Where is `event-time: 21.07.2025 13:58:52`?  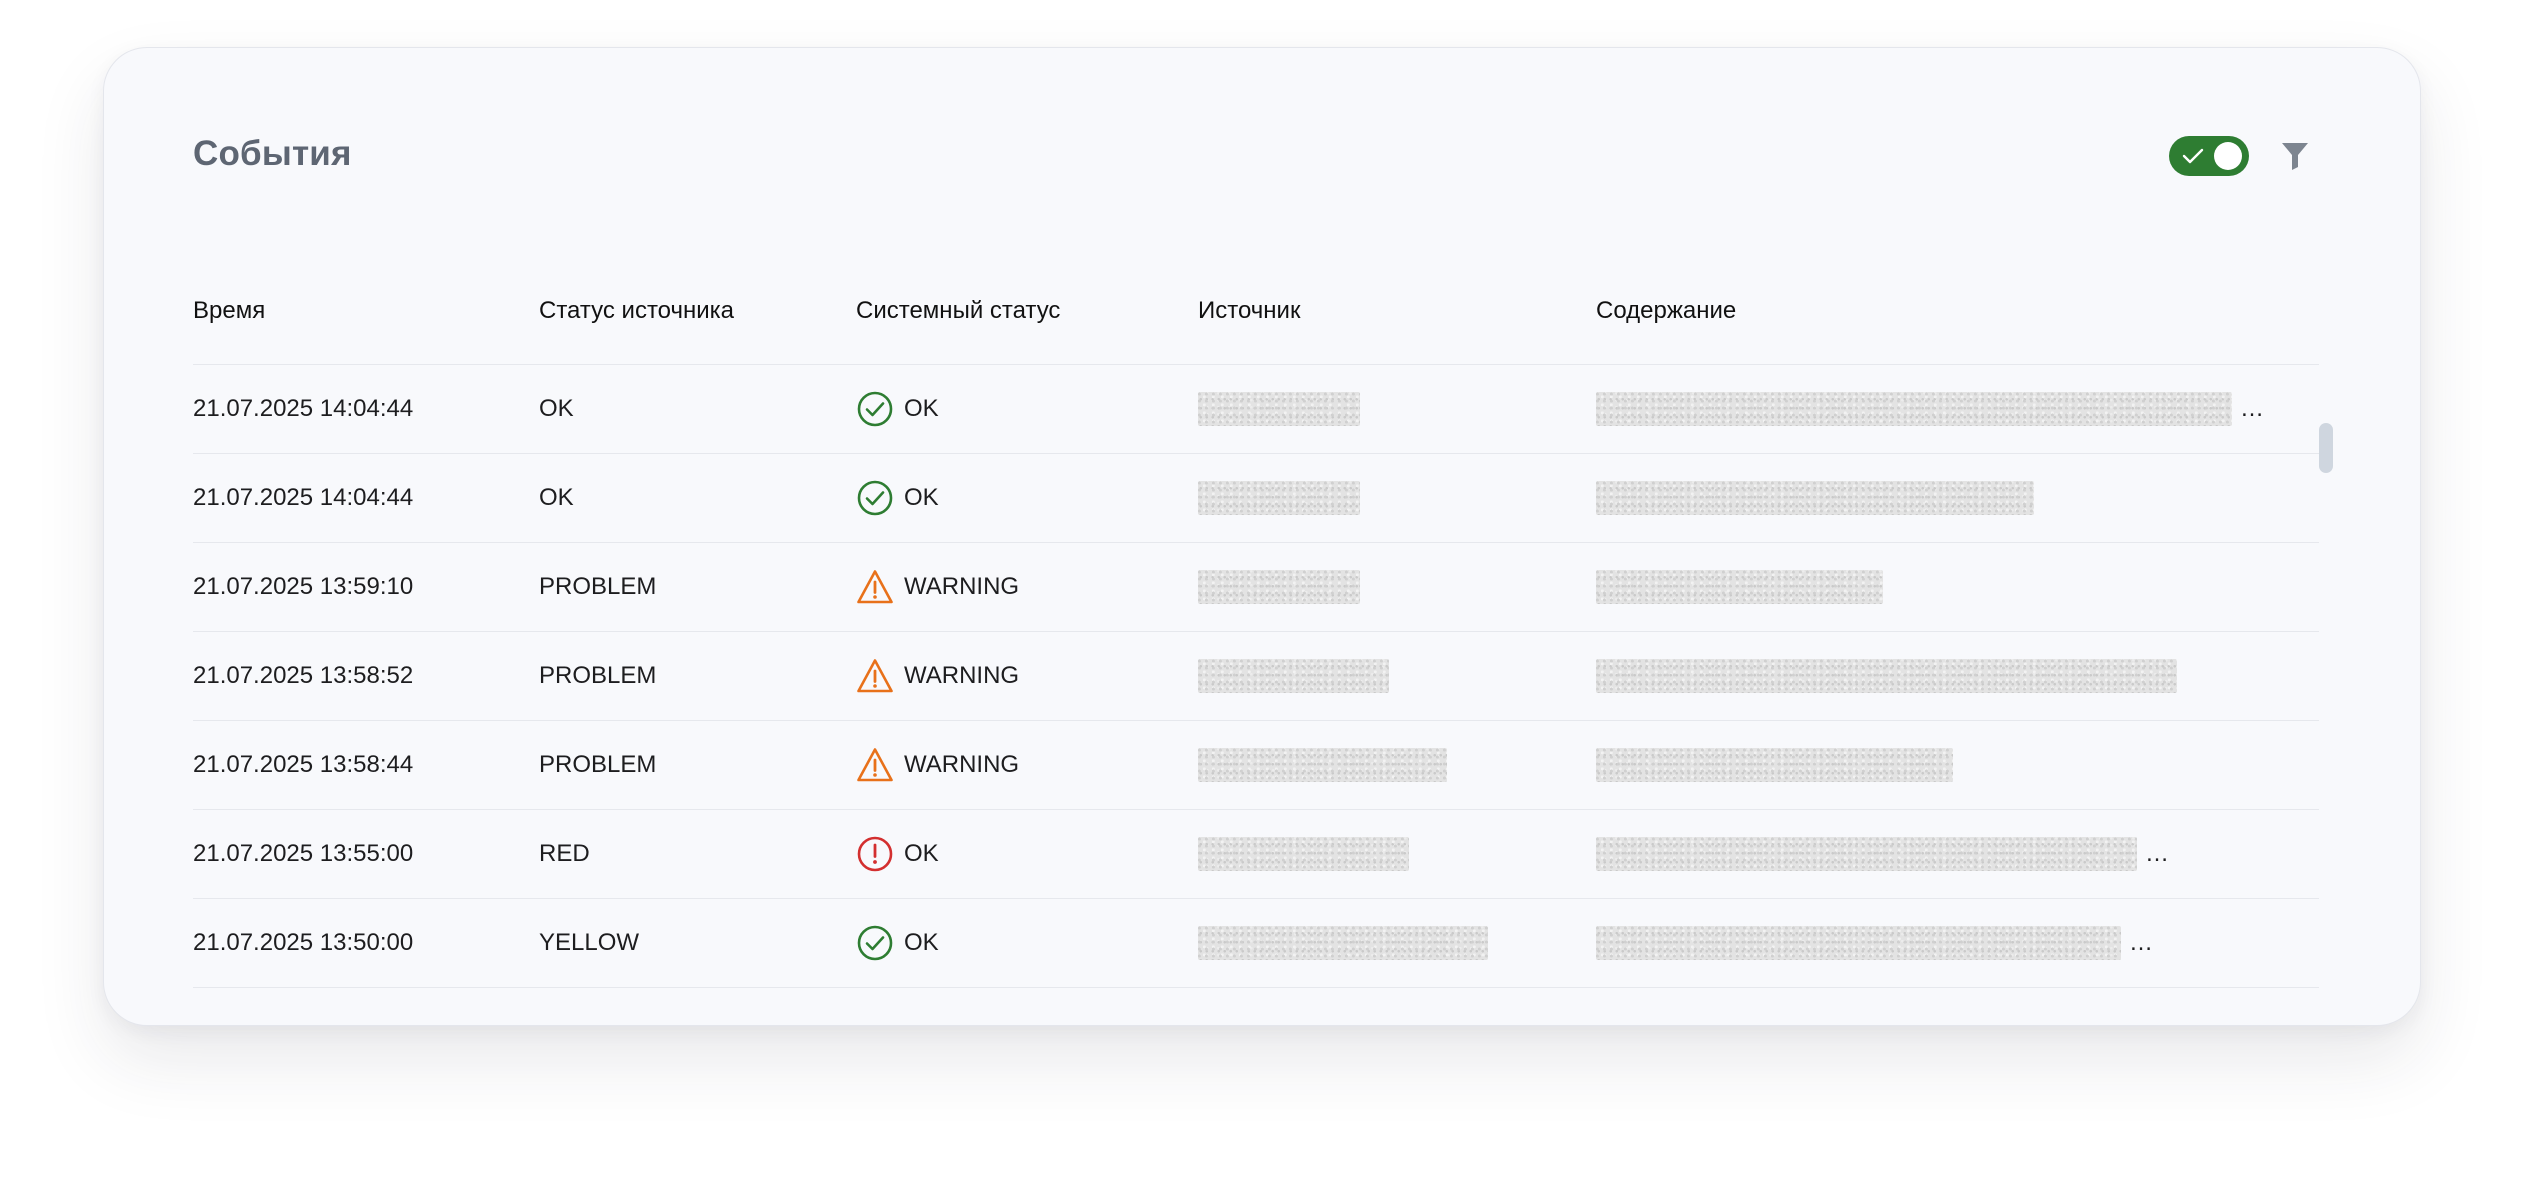
event-time: 21.07.2025 13:58:52 is located at coordinates (303, 675).